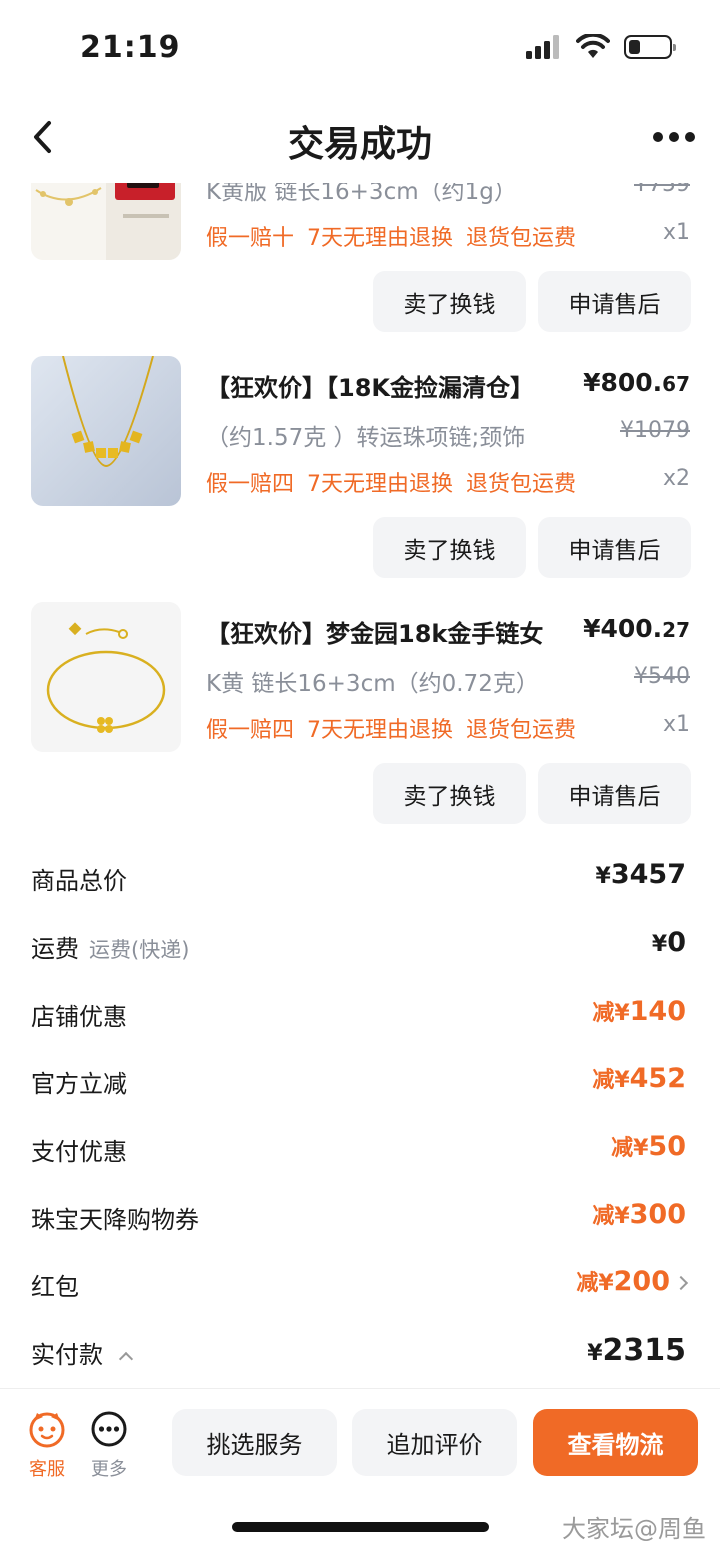  What do you see at coordinates (640, 874) in the screenshot?
I see `goods-total-value: ¥3457` at bounding box center [640, 874].